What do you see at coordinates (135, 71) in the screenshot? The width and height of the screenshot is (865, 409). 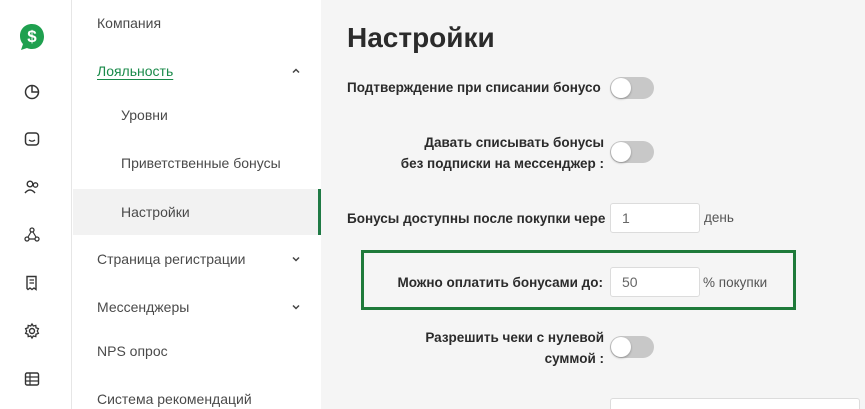 I see `menu-item-label: Лояльность` at bounding box center [135, 71].